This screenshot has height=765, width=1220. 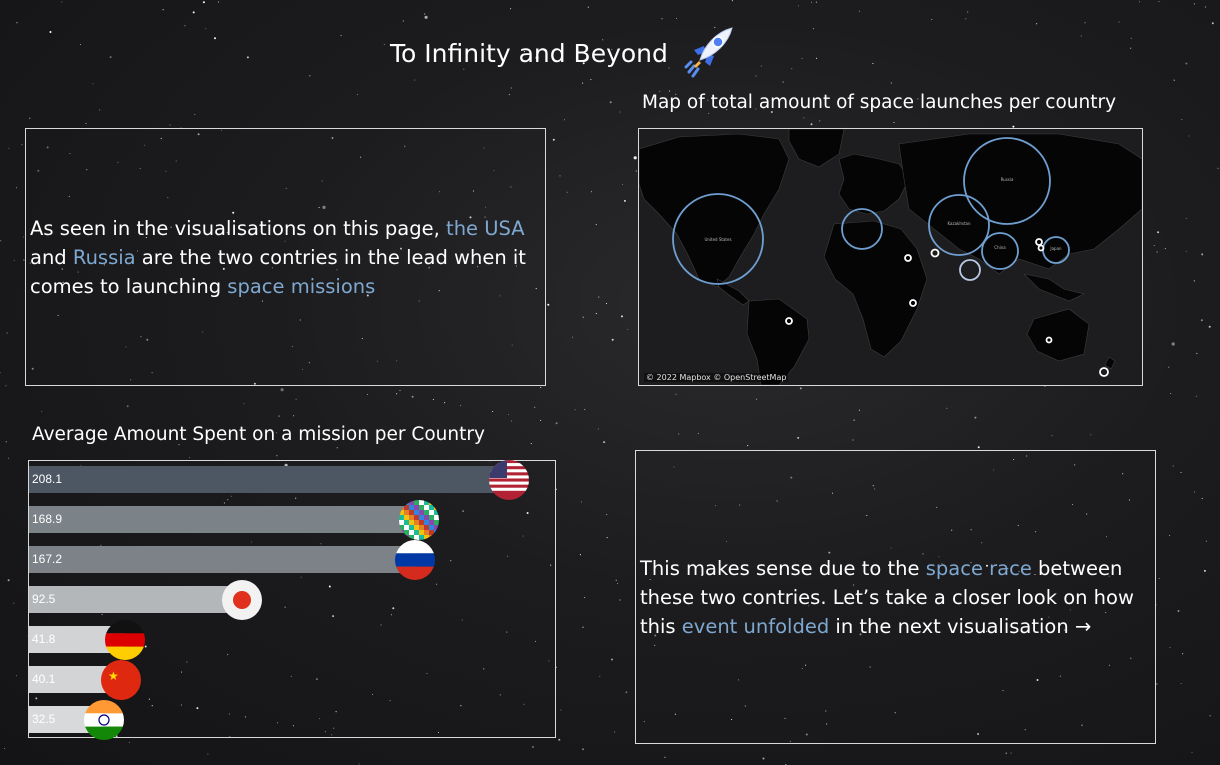 What do you see at coordinates (1007, 179) in the screenshot?
I see `map-label-russia: Russia` at bounding box center [1007, 179].